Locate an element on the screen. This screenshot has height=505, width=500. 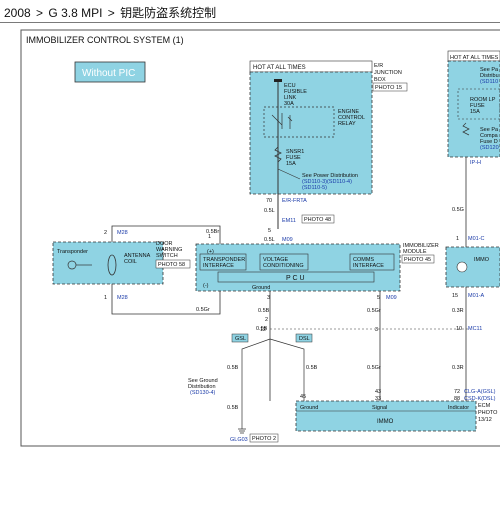
without-pic-label: Without PIC is located at coordinates (108, 73).